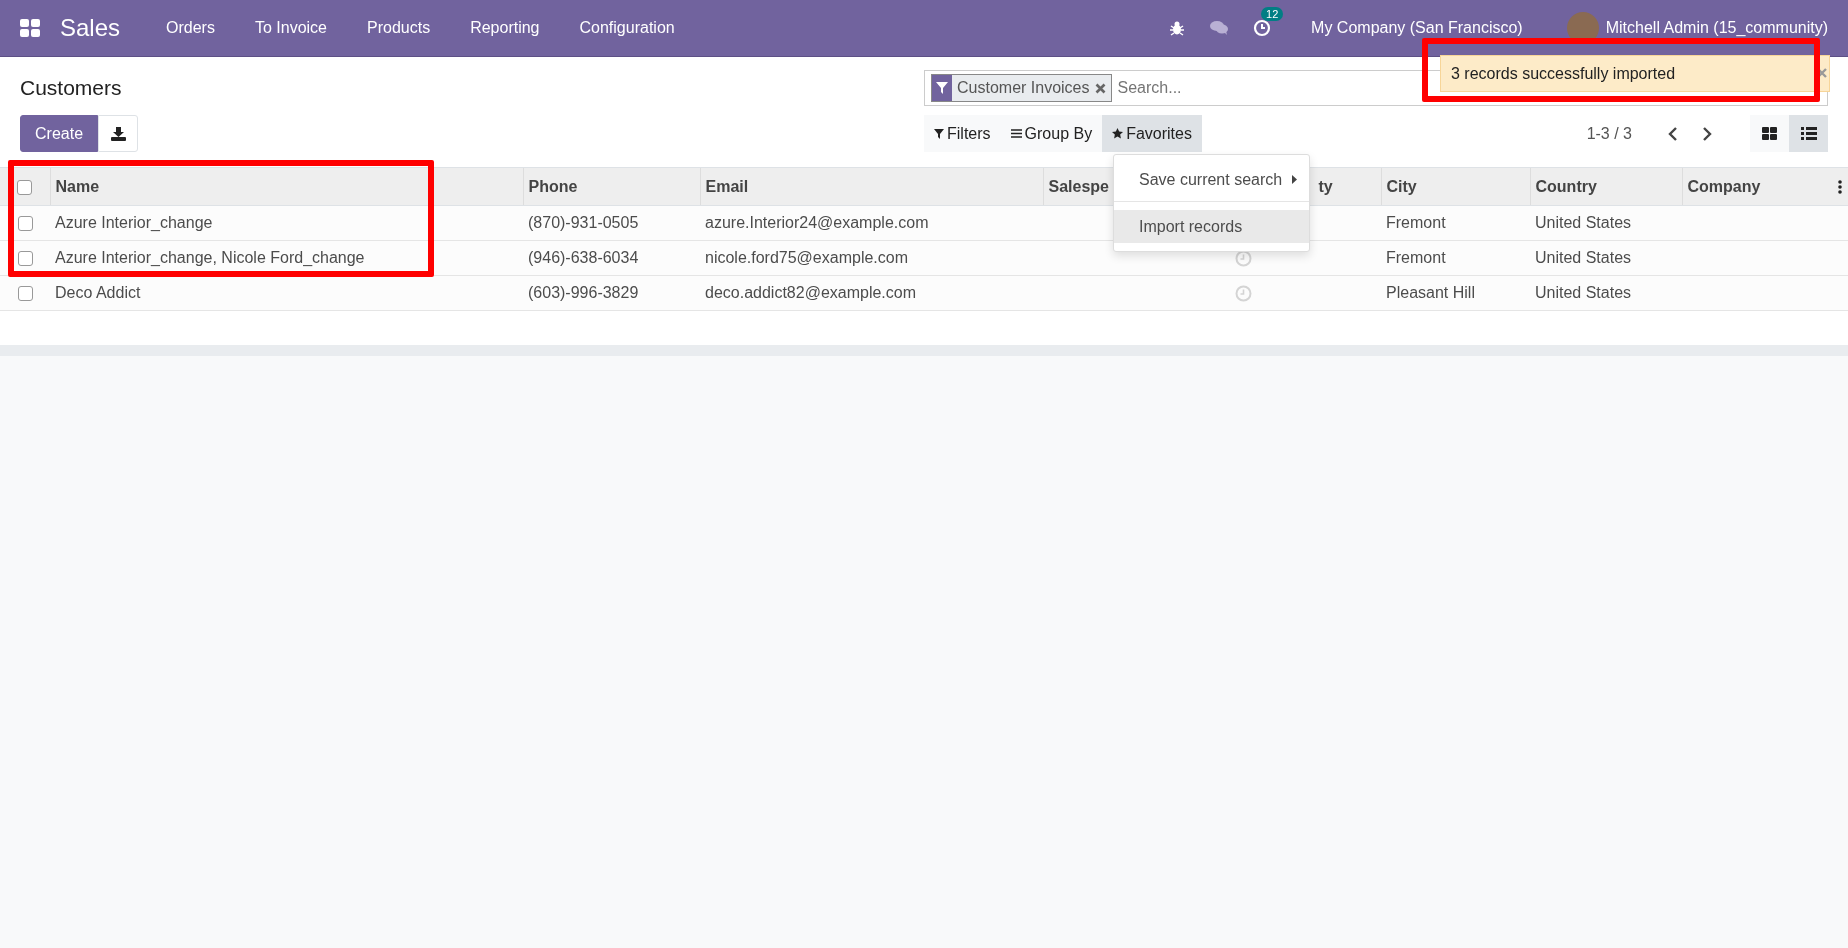 Image resolution: width=1848 pixels, height=948 pixels. What do you see at coordinates (811, 292) in the screenshot?
I see `table-cell: deco.addict82@example.com` at bounding box center [811, 292].